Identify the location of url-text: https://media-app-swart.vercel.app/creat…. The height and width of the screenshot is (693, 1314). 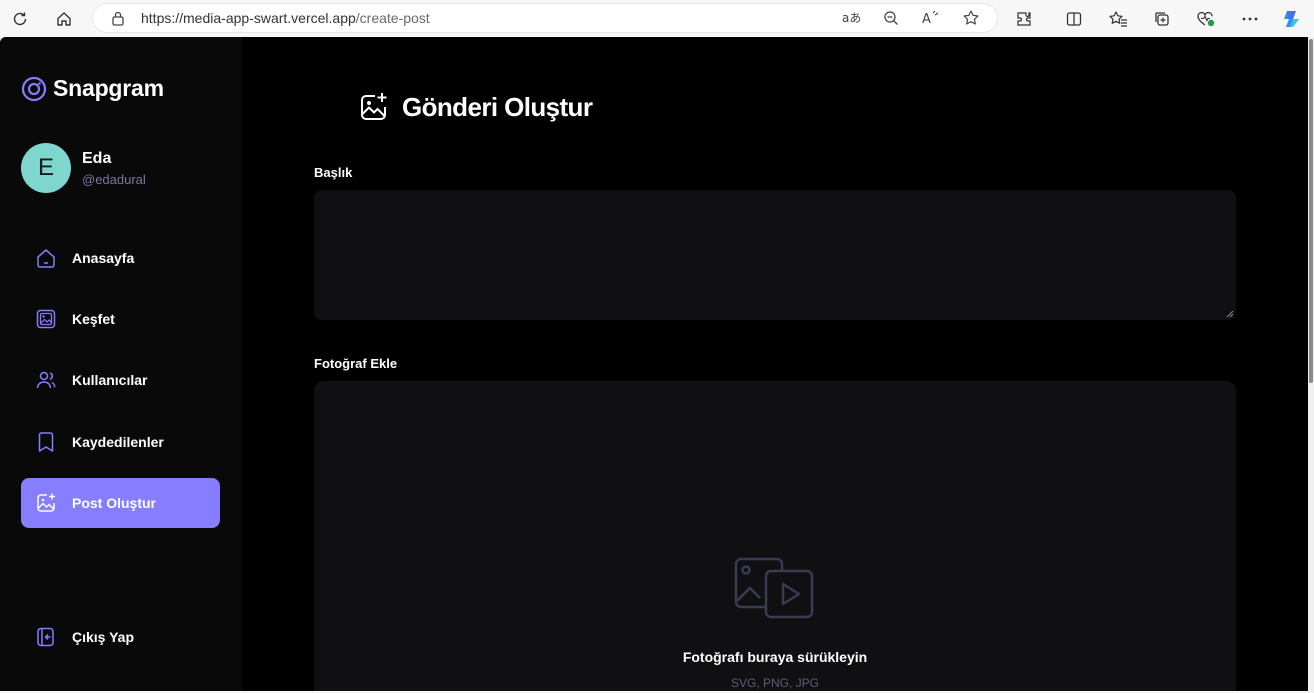
(285, 18).